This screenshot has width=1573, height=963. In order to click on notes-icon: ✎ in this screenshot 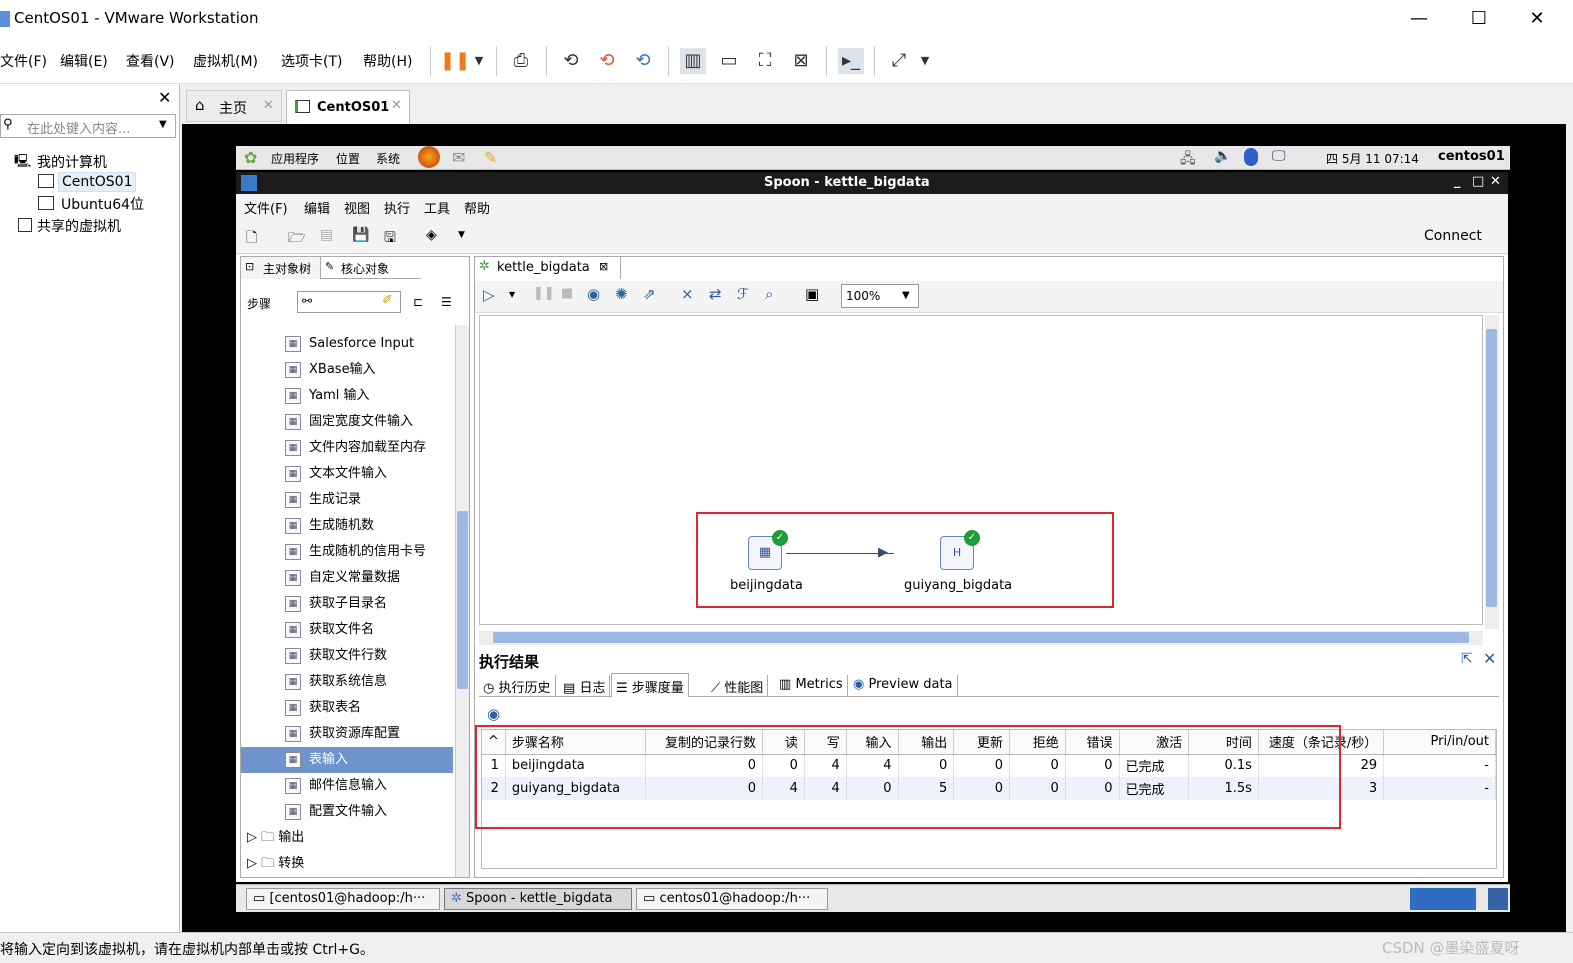, I will do `click(490, 157)`.